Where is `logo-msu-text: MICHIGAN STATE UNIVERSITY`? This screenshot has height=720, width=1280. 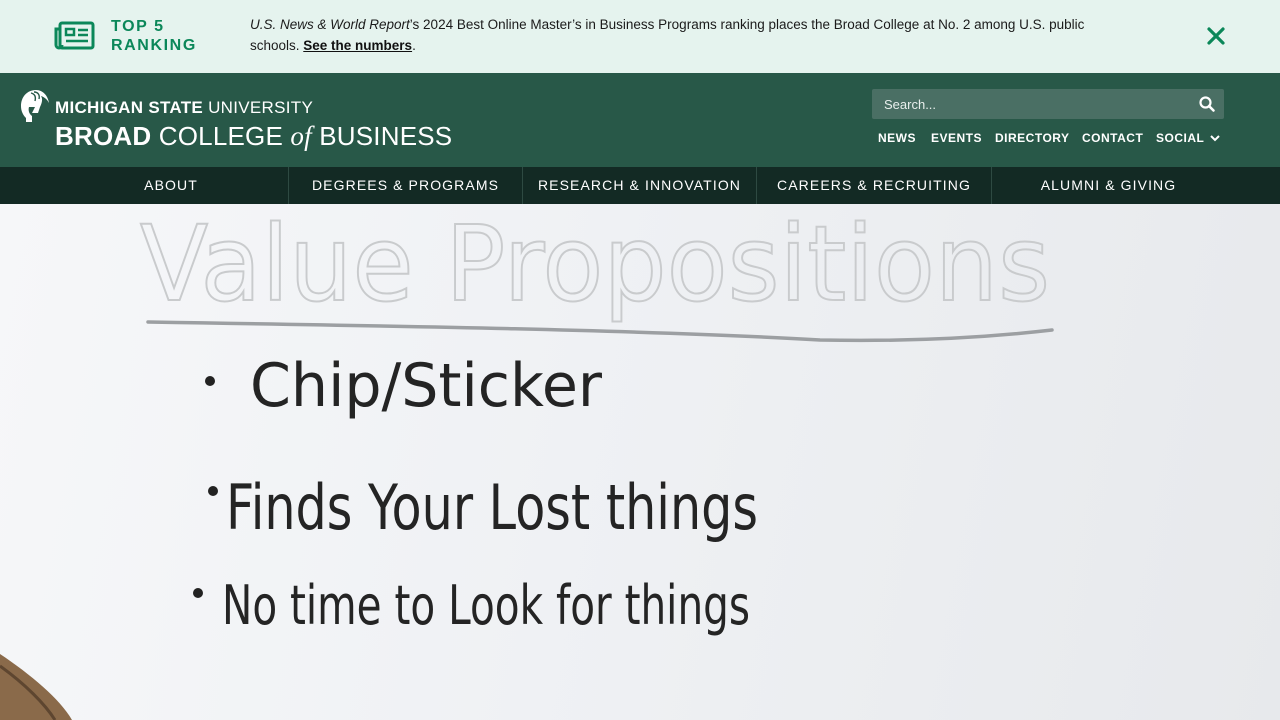 logo-msu-text: MICHIGAN STATE UNIVERSITY is located at coordinates (184, 108).